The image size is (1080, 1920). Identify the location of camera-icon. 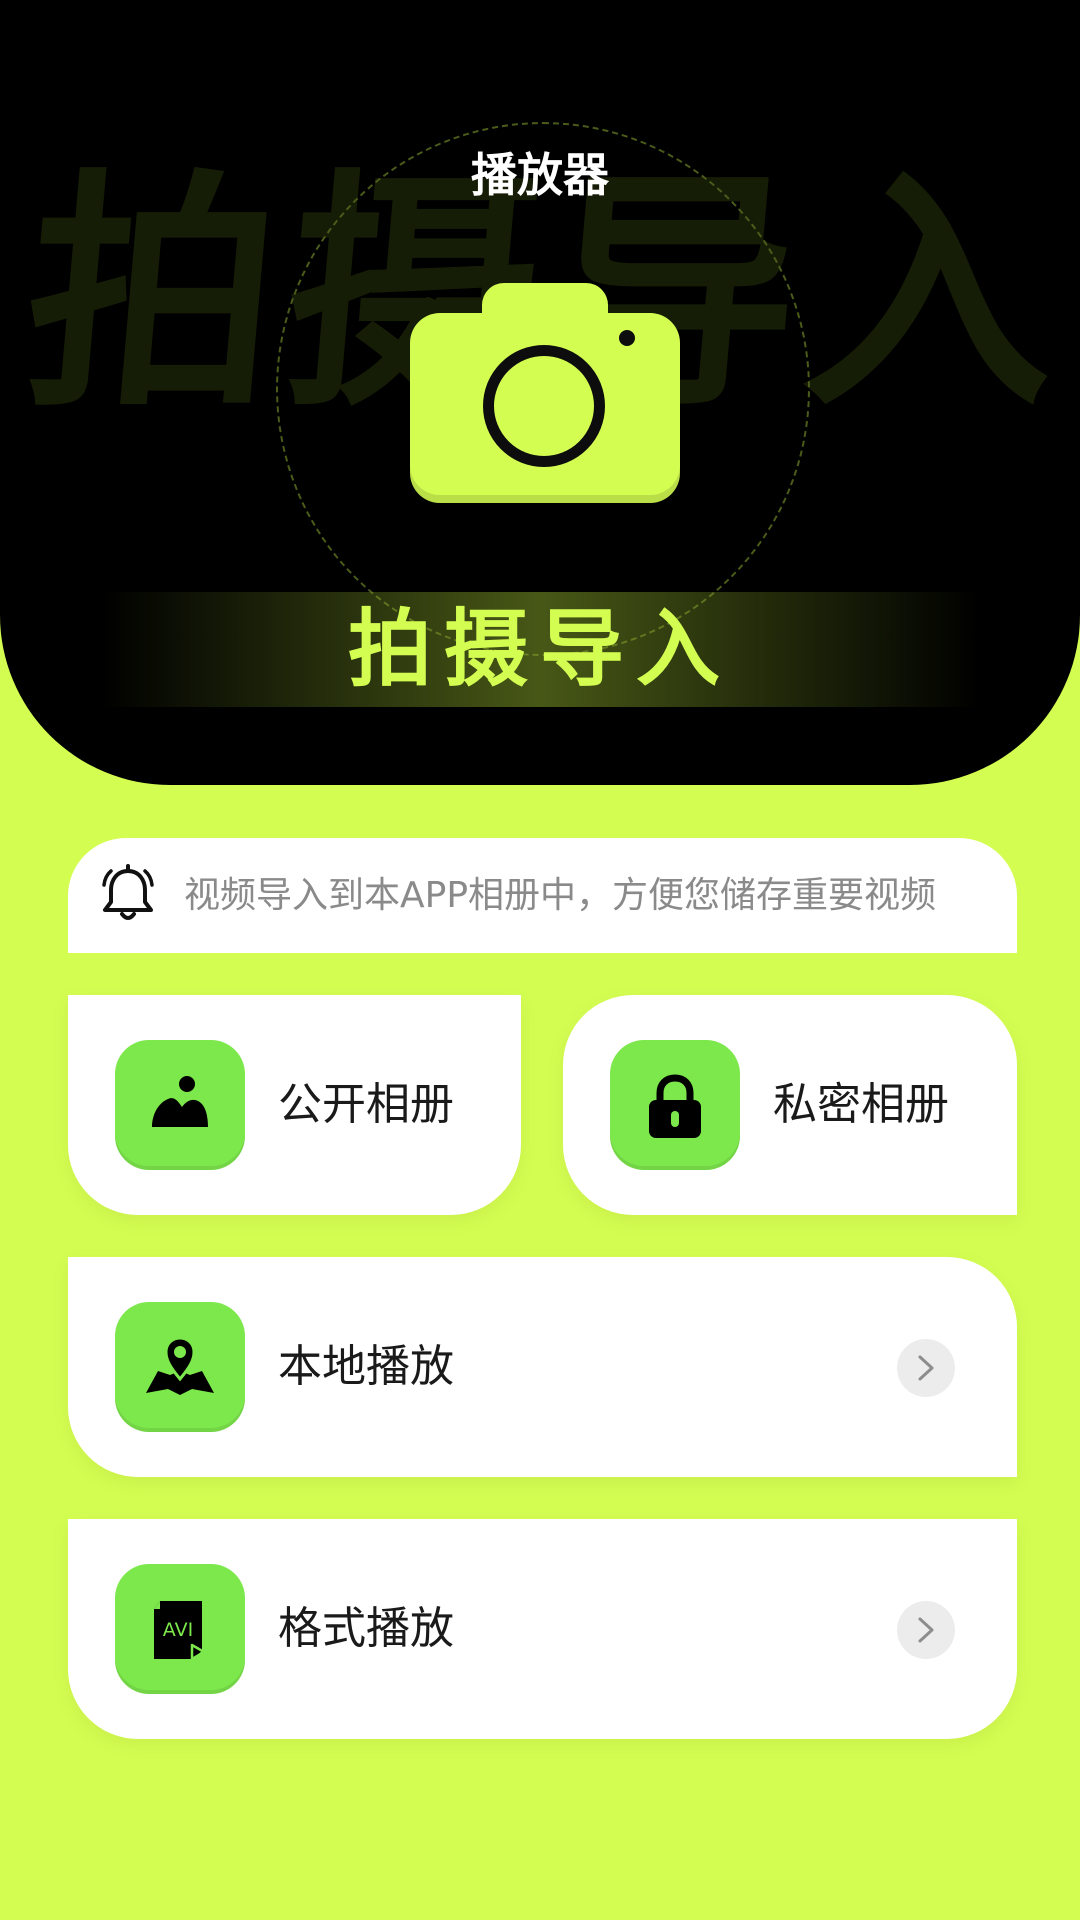
(545, 393).